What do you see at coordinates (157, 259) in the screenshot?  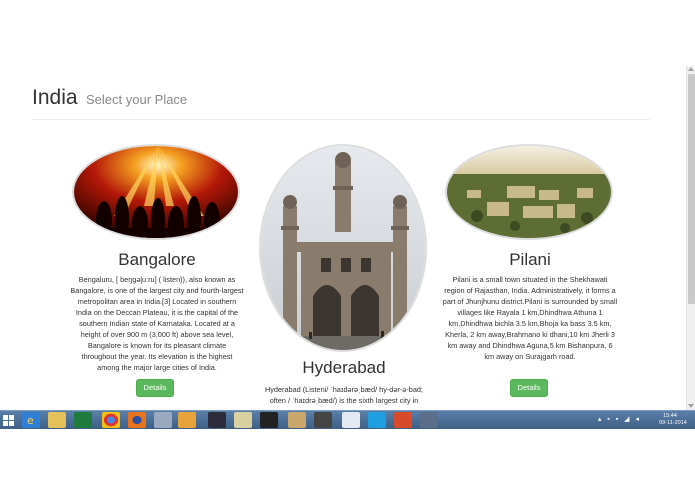 I see `bangalore-title: Bangalore` at bounding box center [157, 259].